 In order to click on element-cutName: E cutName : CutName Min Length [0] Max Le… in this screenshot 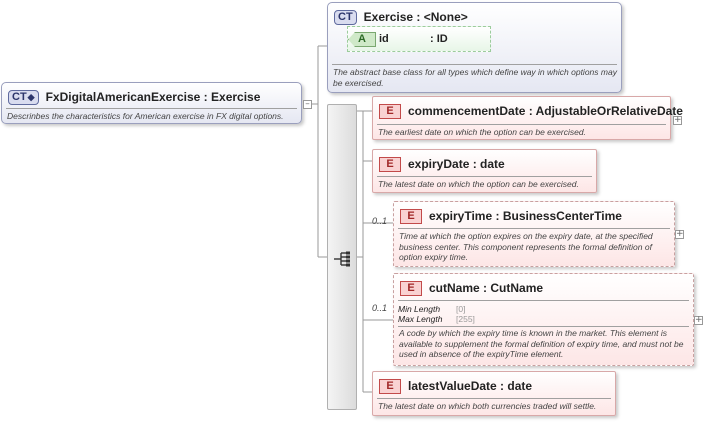, I will do `click(543, 319)`.